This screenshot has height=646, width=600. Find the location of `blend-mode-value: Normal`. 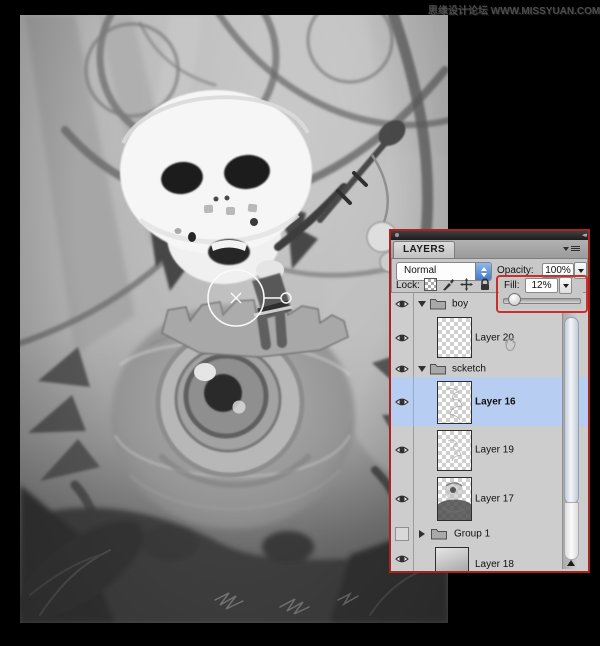

blend-mode-value: Normal is located at coordinates (420, 270).